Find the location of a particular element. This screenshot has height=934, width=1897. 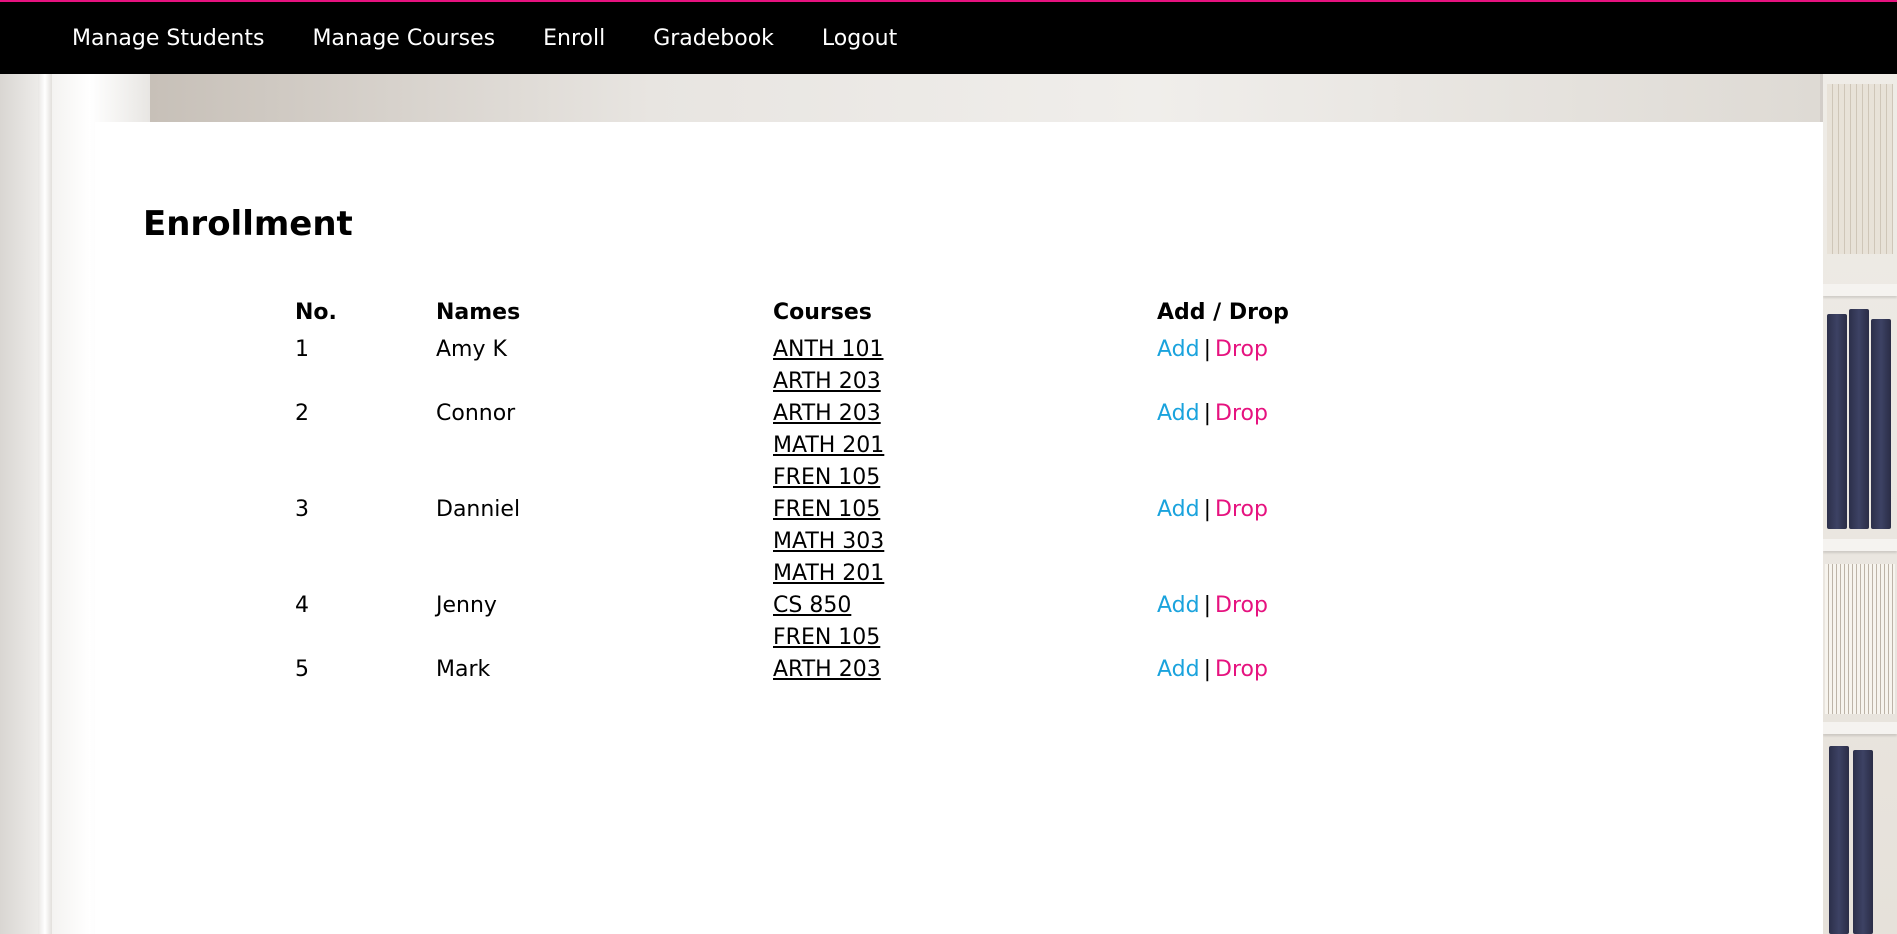

background-bookshelf is located at coordinates (1860, 504).